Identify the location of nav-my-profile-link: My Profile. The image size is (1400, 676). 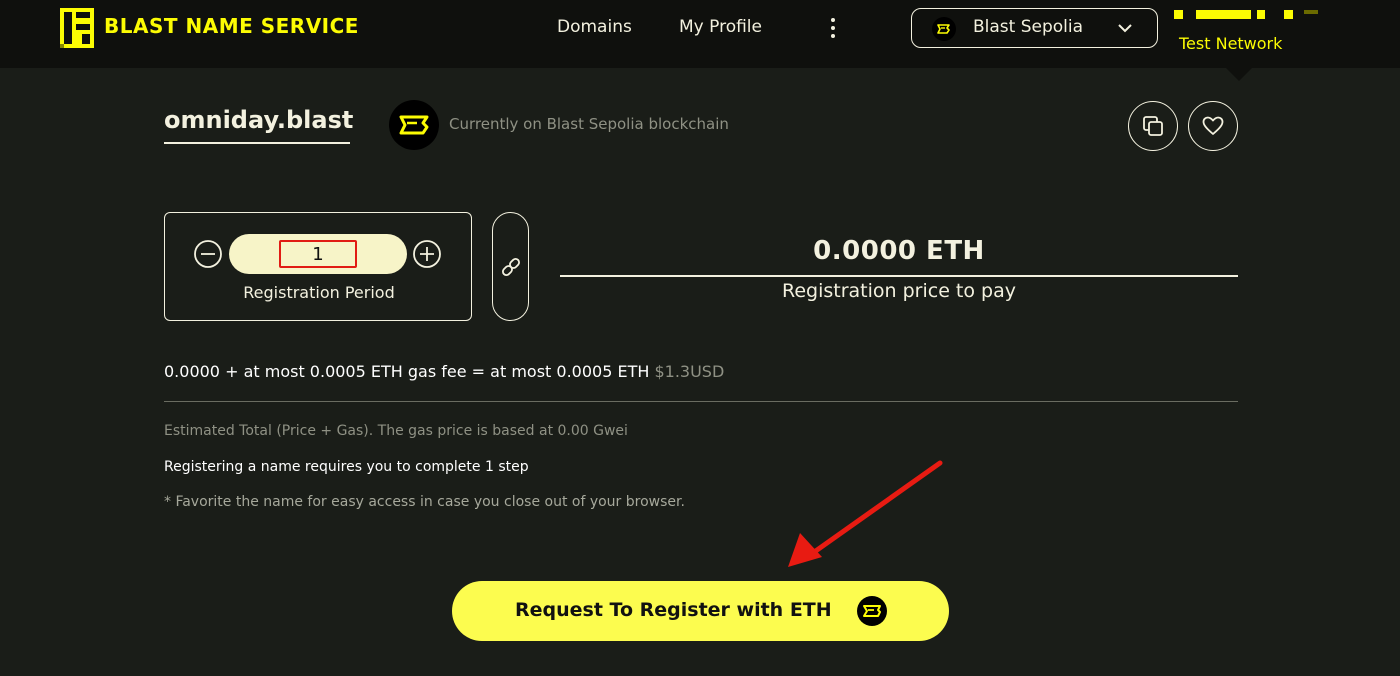
(720, 27).